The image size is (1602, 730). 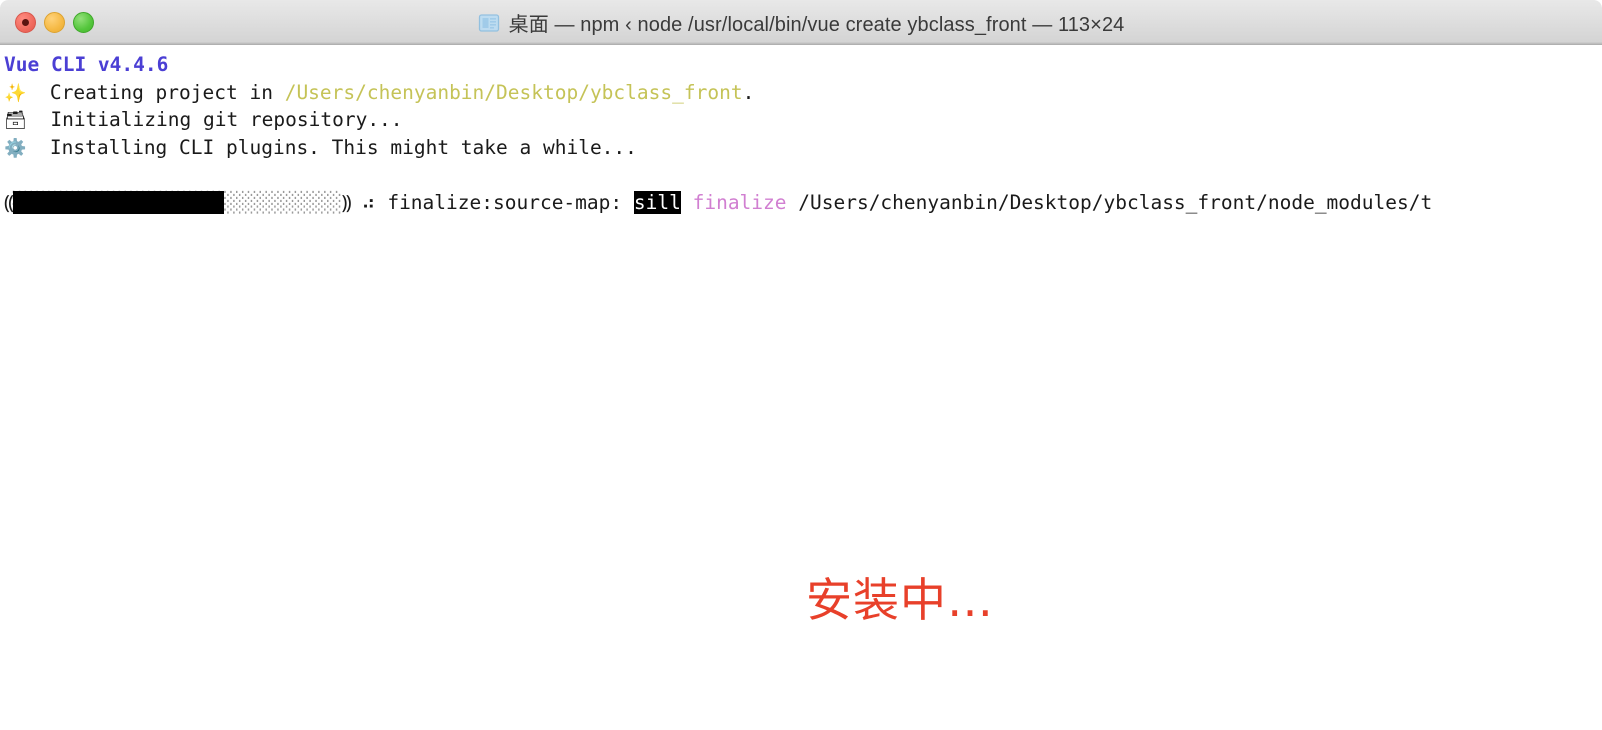 What do you see at coordinates (25, 22) in the screenshot?
I see `close-button` at bounding box center [25, 22].